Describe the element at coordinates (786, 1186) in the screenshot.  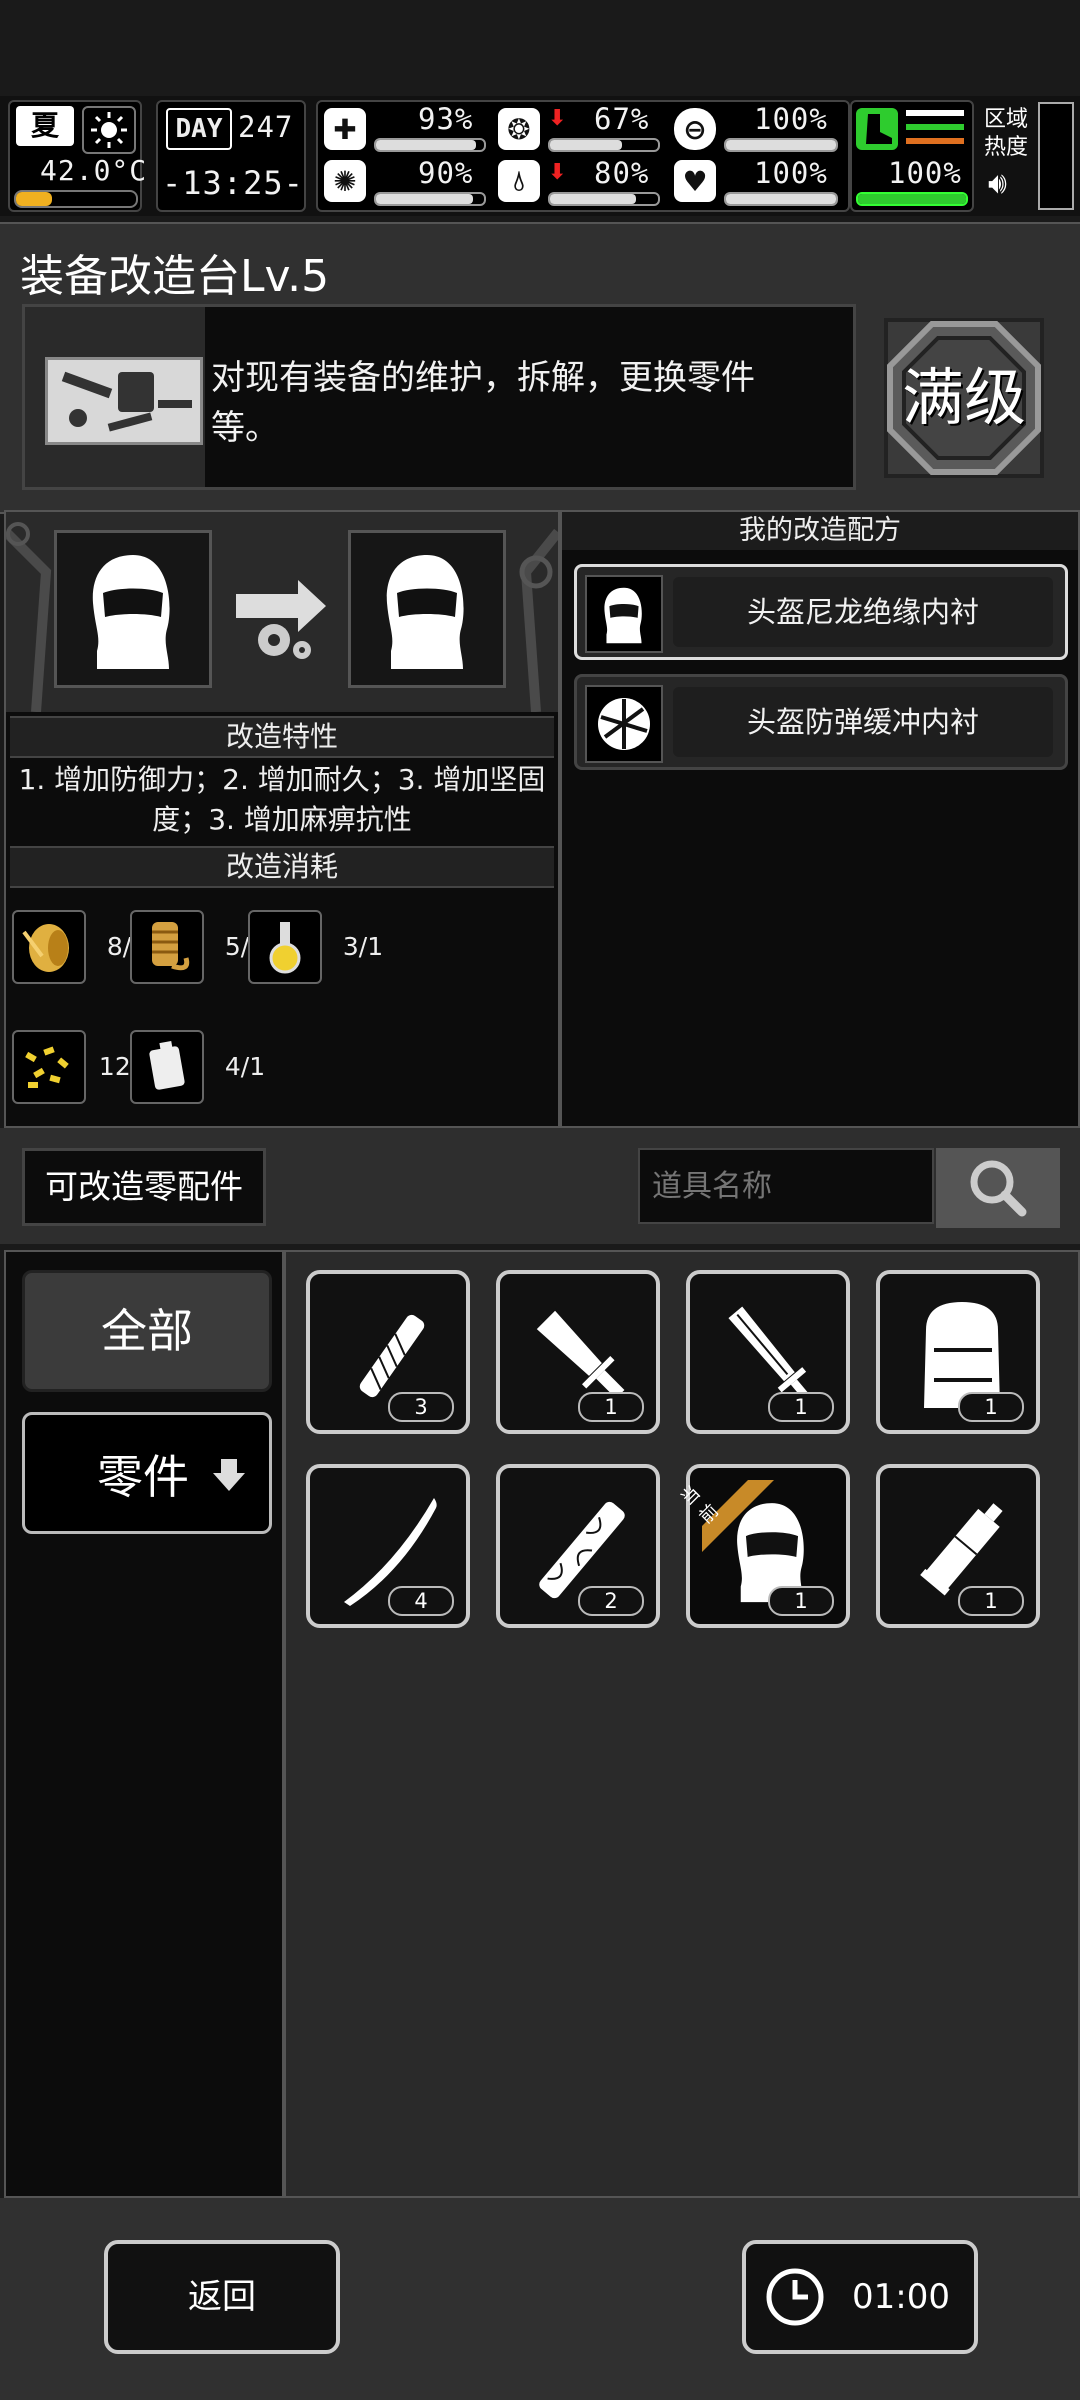
I see `item-search-input` at that location.